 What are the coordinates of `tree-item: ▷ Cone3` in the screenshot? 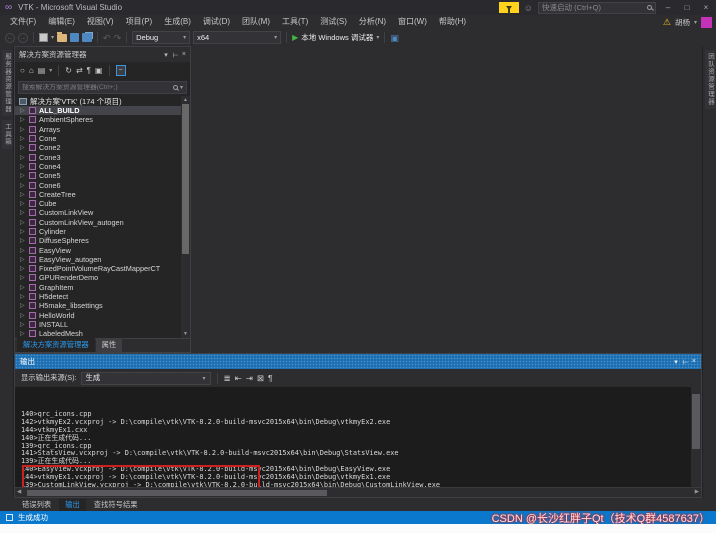 It's located at (98, 157).